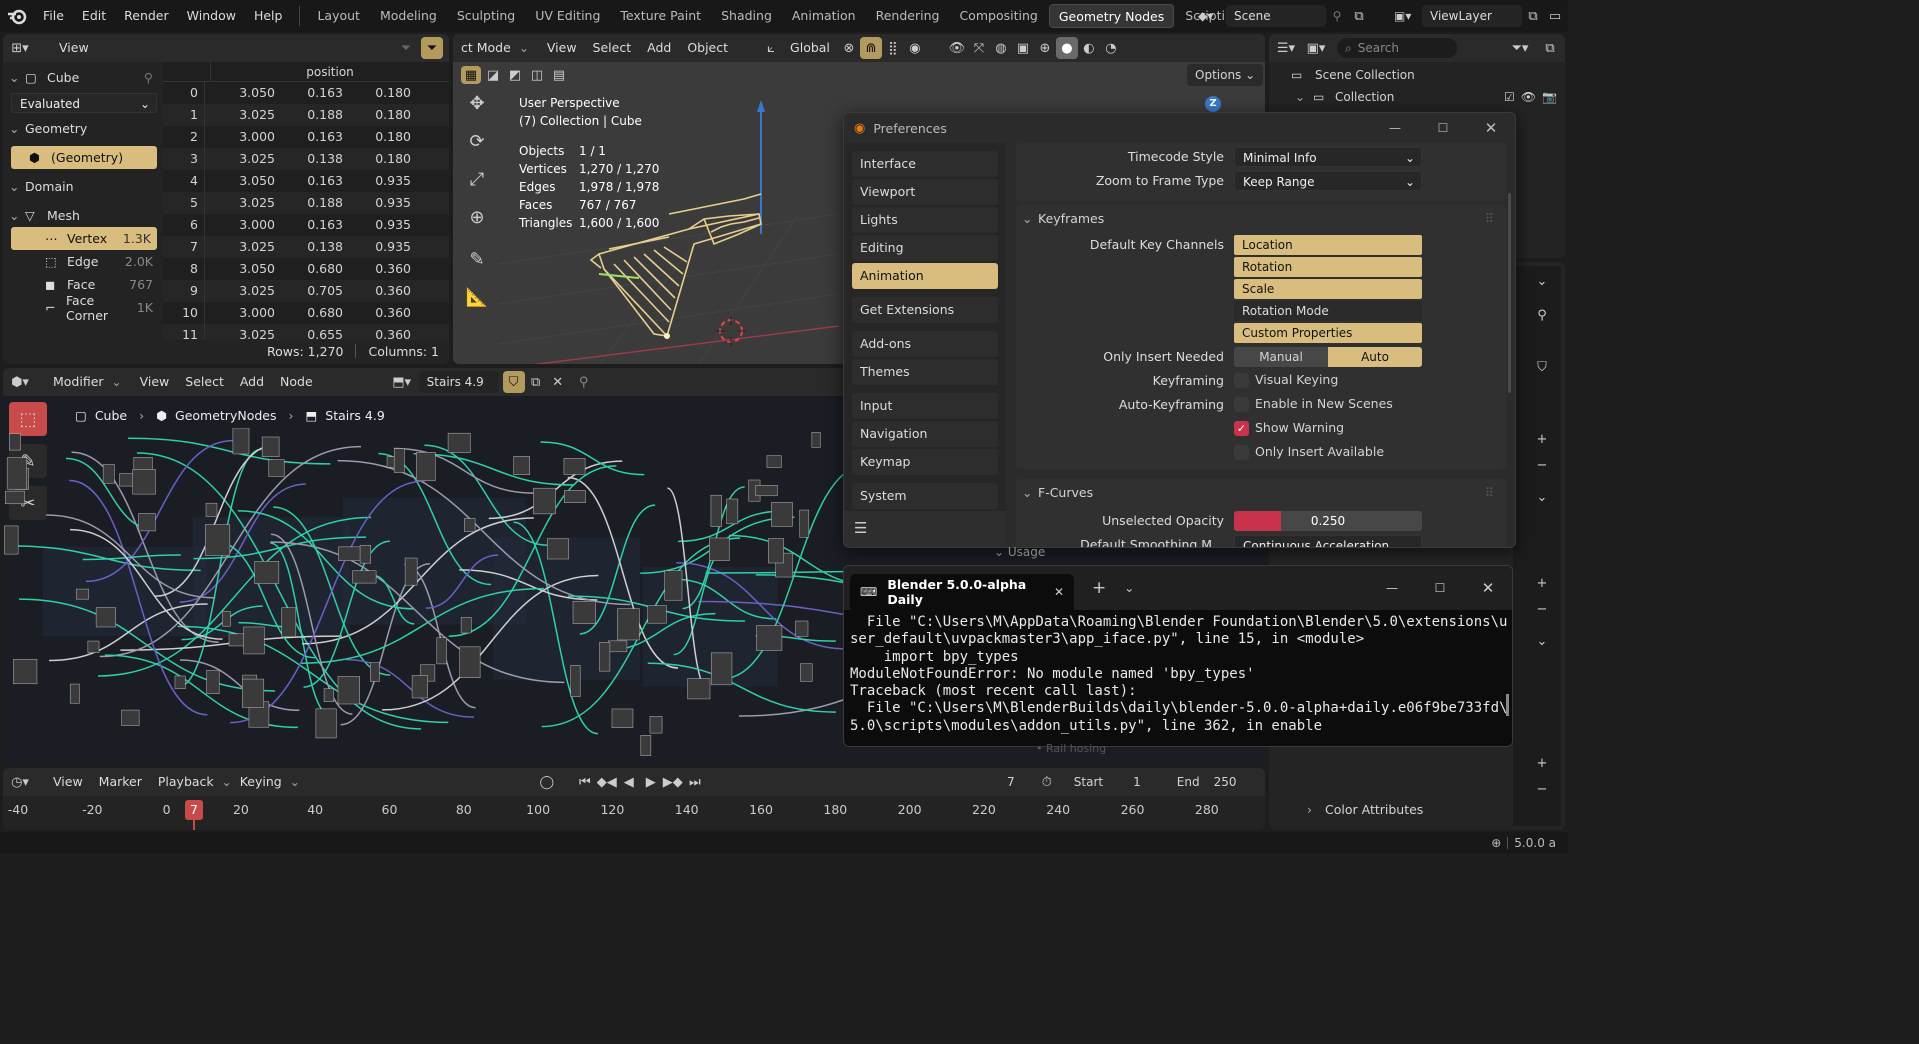 Image resolution: width=1919 pixels, height=1044 pixels. Describe the element at coordinates (979, 48) in the screenshot. I see `gizmo-icon: ⤧` at that location.